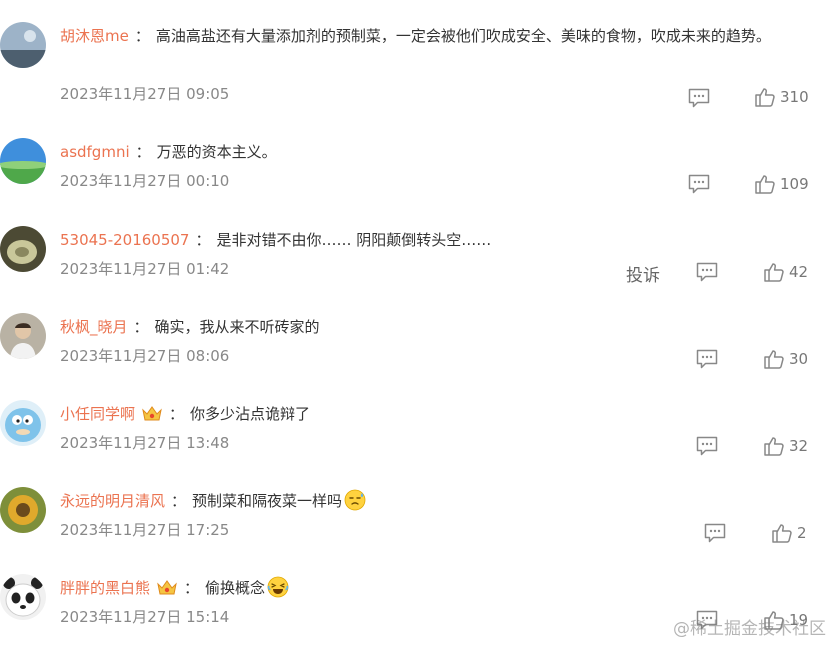 Image resolution: width=830 pixels, height=662 pixels. What do you see at coordinates (145, 530) in the screenshot?
I see `comment-time: 2023年11月27日 17:25` at bounding box center [145, 530].